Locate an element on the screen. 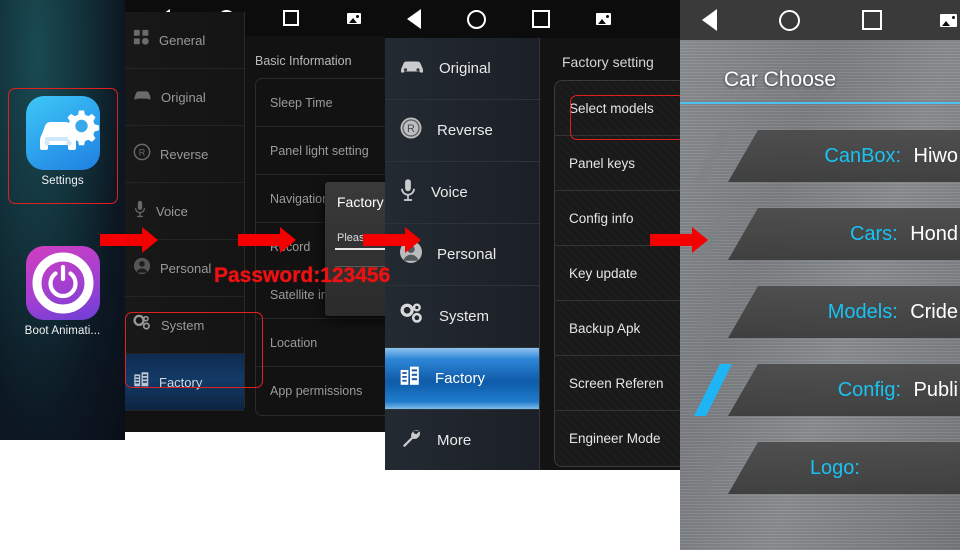 The height and width of the screenshot is (550, 960). settings-highlight-box is located at coordinates (63, 146).